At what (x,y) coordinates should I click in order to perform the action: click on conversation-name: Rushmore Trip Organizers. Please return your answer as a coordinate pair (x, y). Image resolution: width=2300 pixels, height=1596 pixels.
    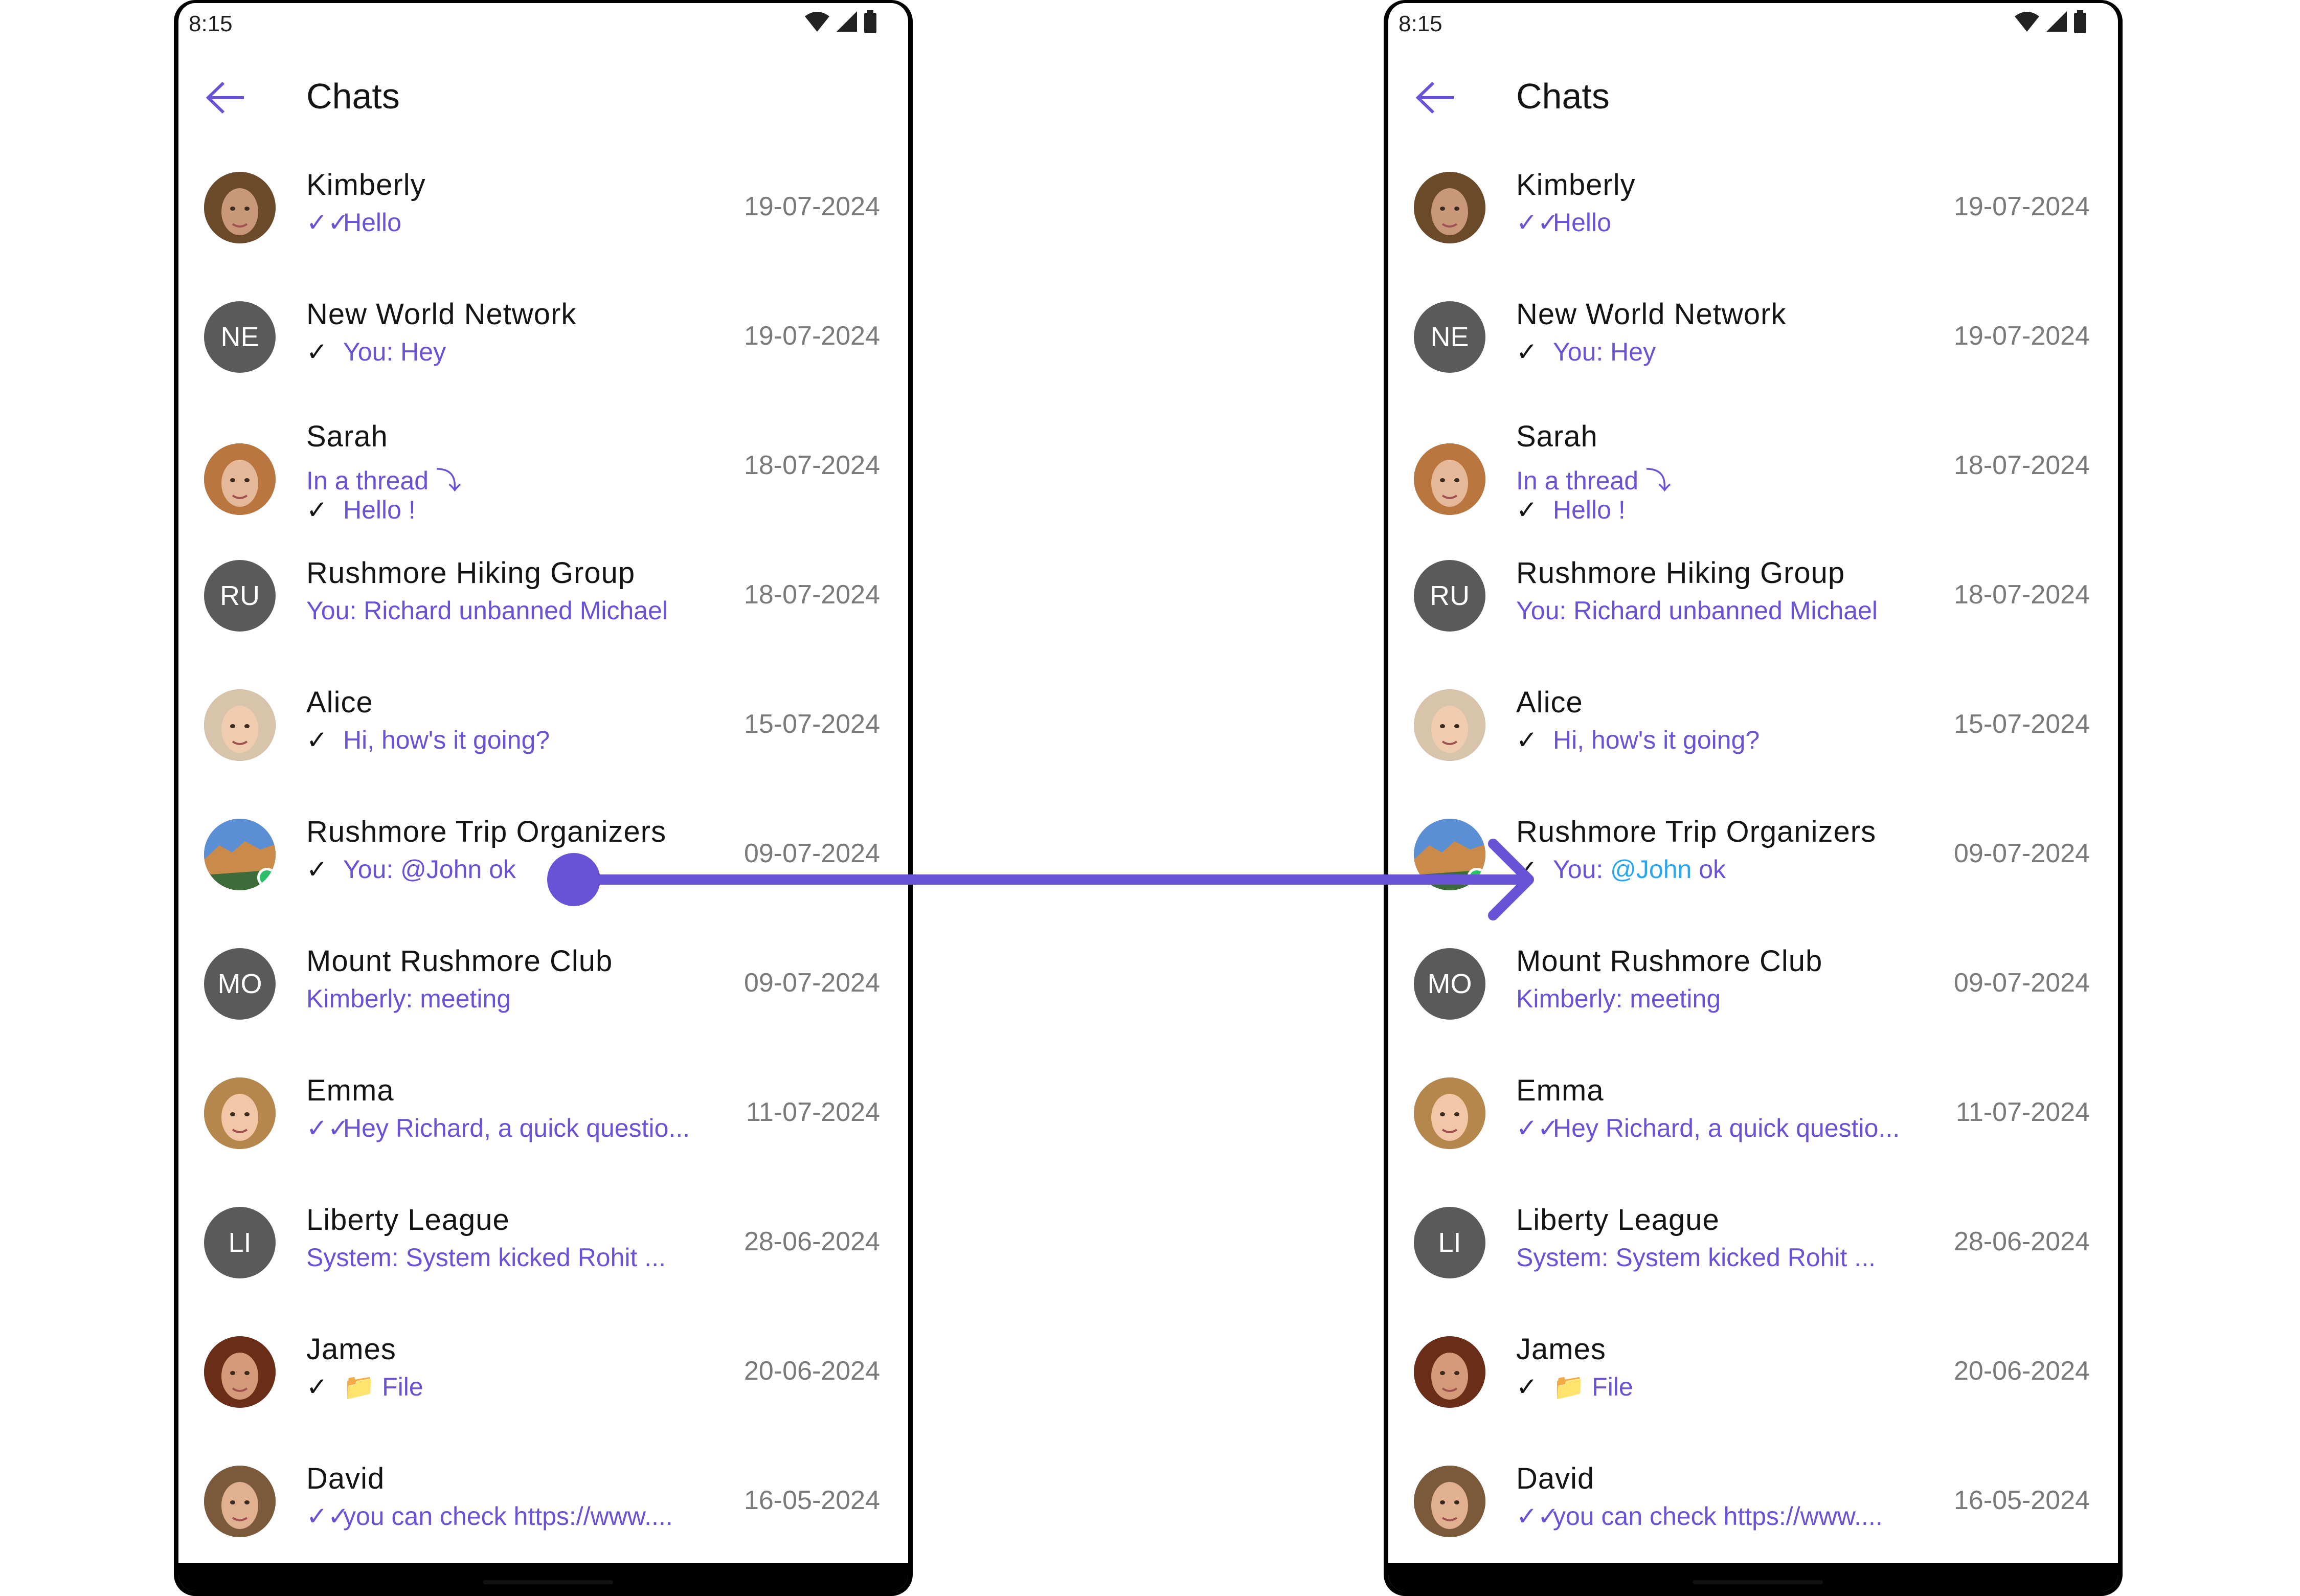
    Looking at the image, I should click on (486, 832).